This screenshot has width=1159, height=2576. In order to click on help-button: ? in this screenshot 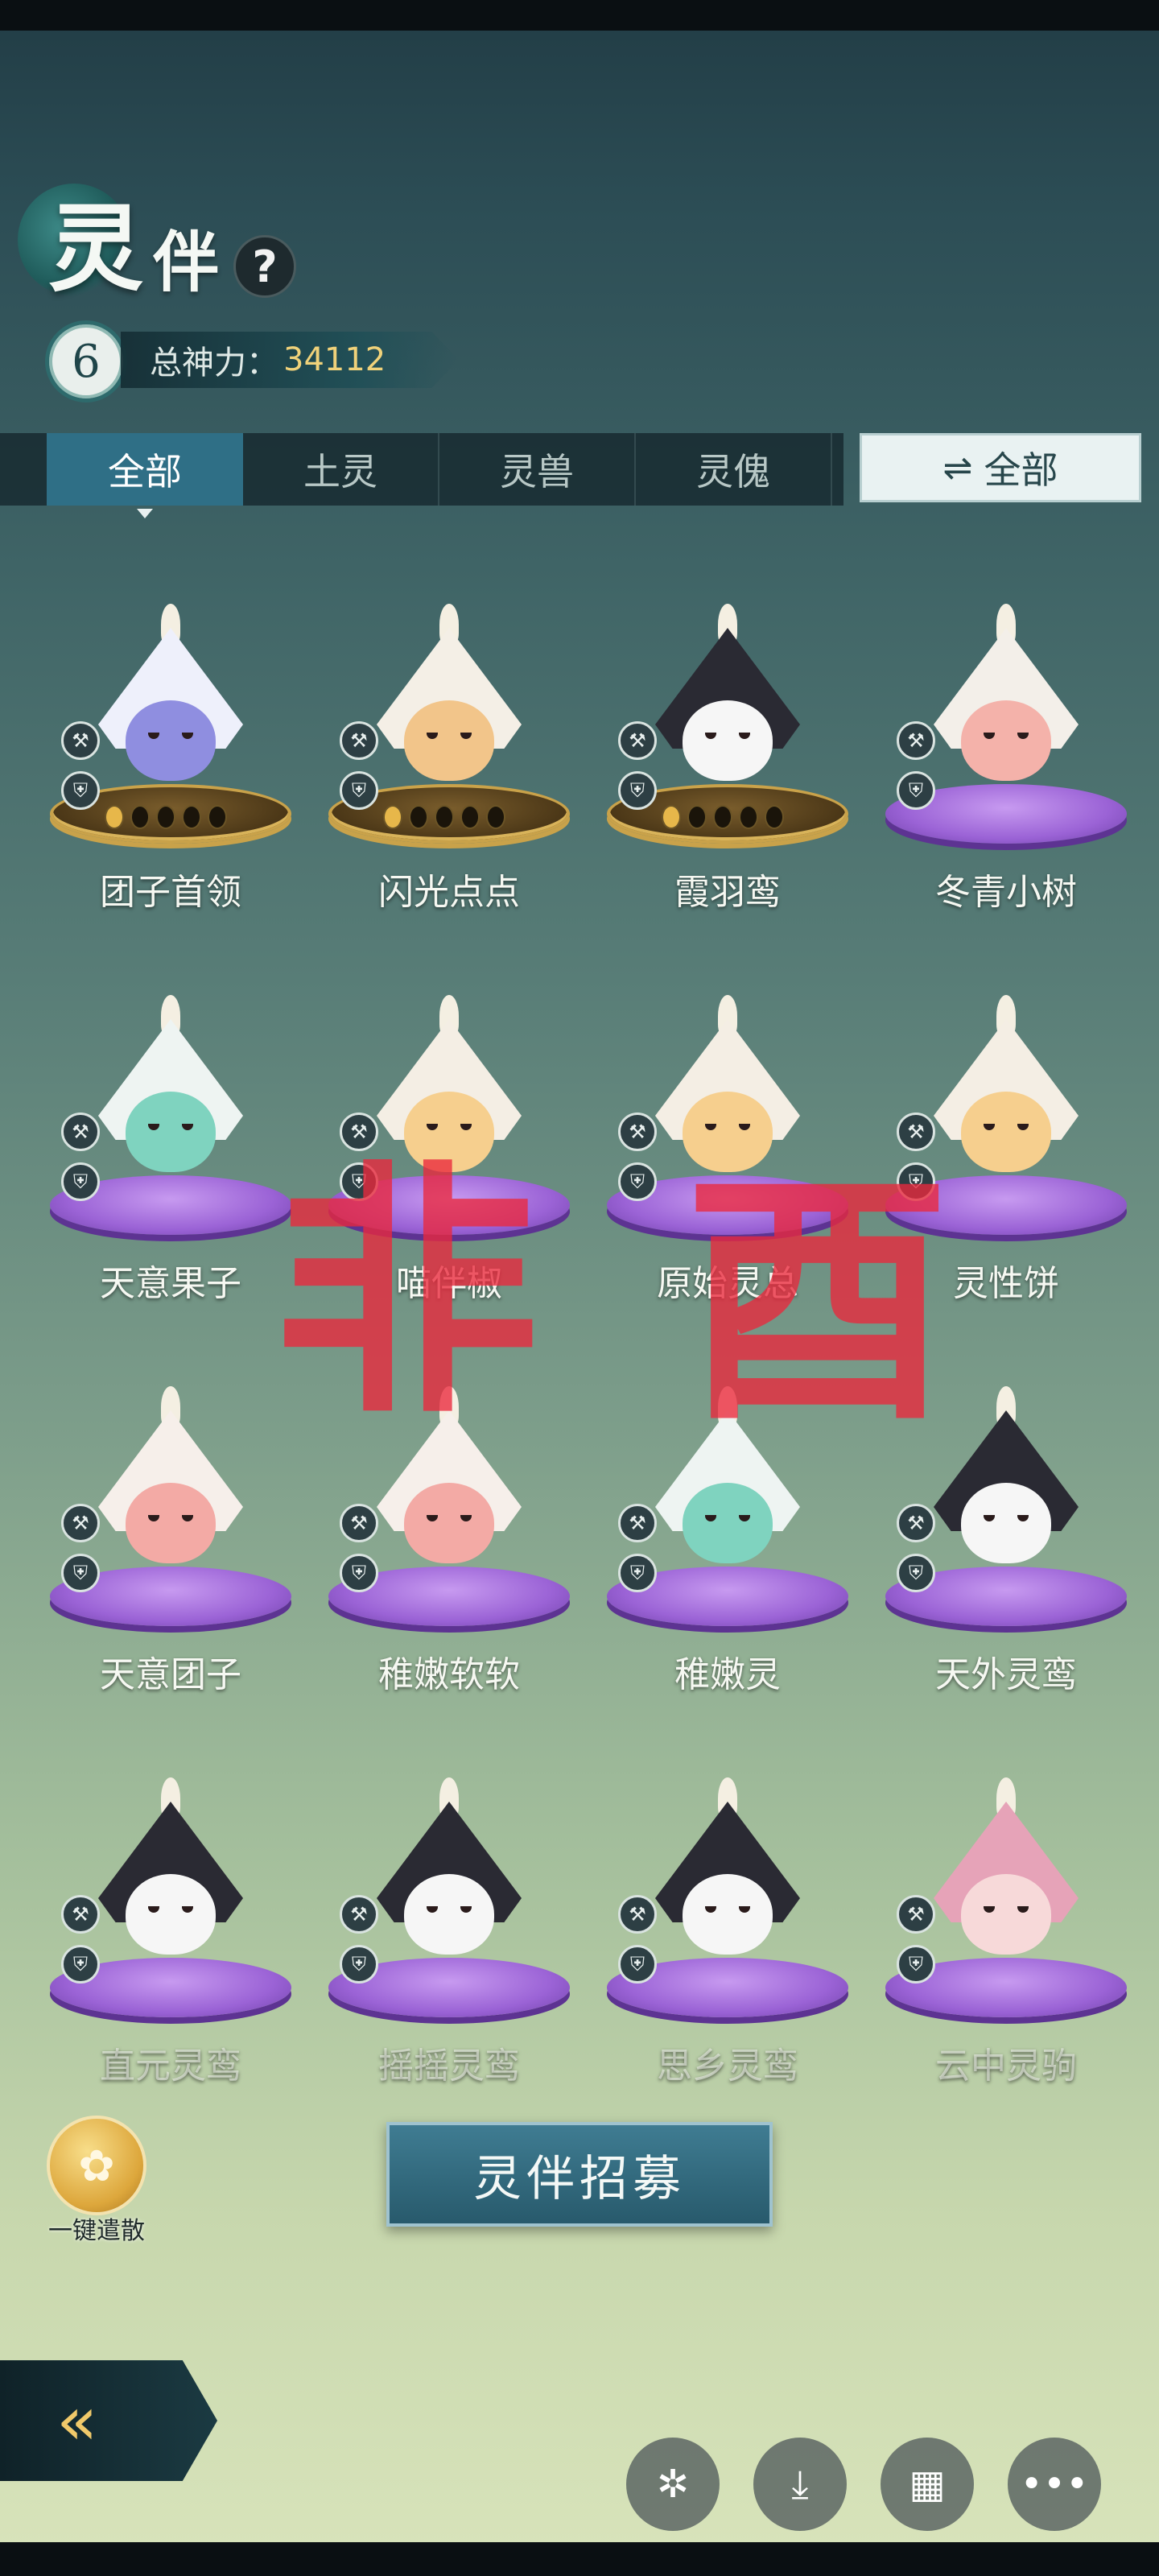, I will do `click(264, 266)`.